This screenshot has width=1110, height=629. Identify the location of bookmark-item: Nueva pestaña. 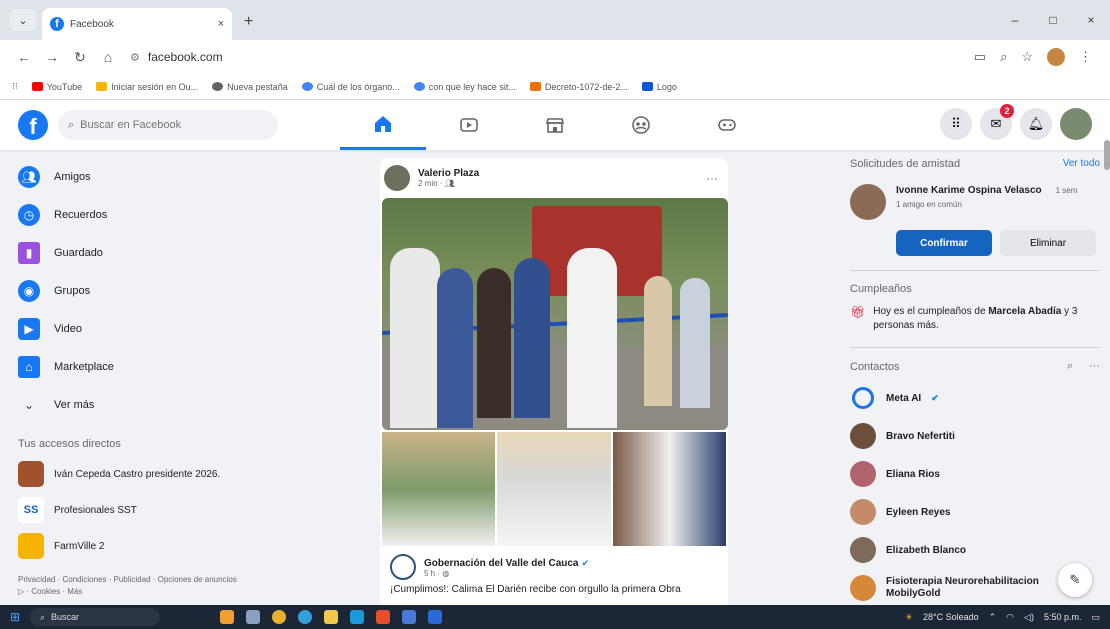
(250, 87).